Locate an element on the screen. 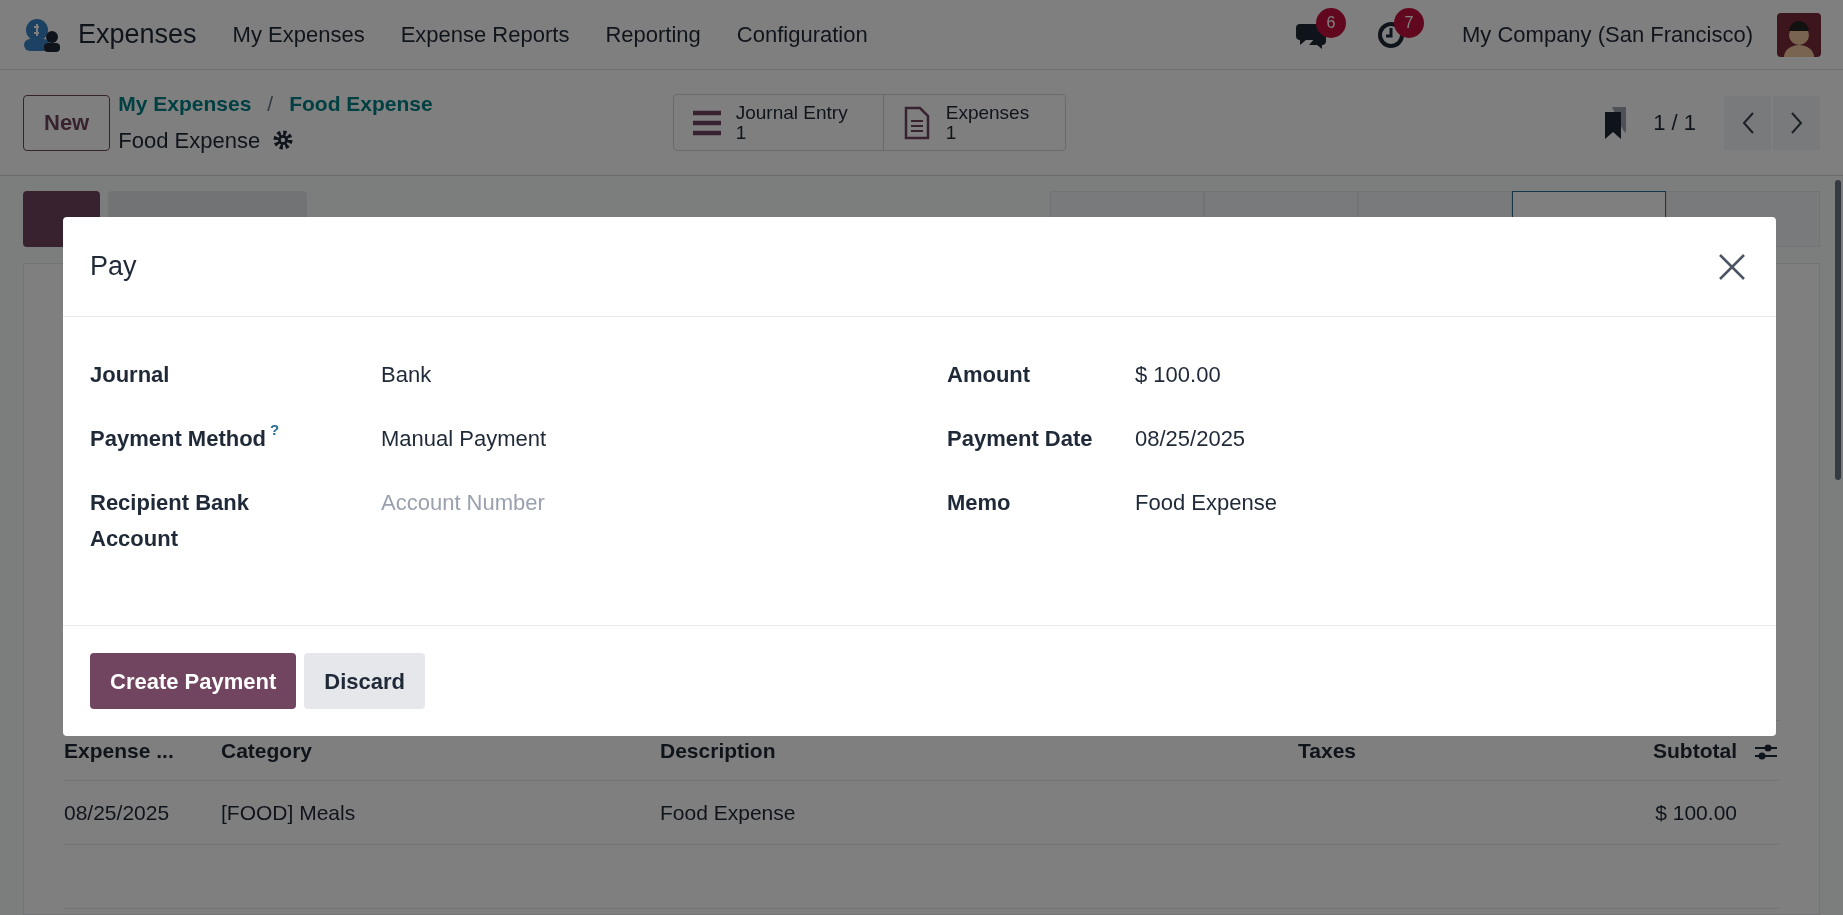 Image resolution: width=1843 pixels, height=915 pixels. field-value: Bank is located at coordinates (406, 375).